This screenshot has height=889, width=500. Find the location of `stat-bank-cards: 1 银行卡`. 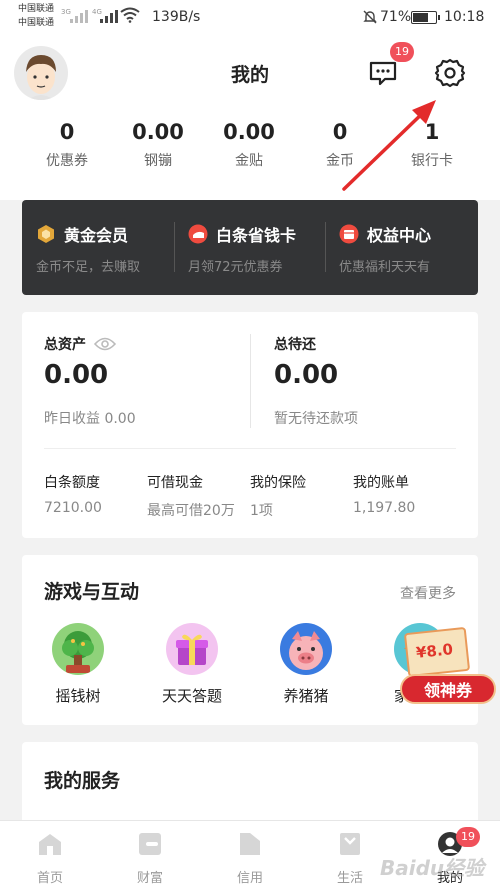

stat-bank-cards: 1 银行卡 is located at coordinates (432, 143).